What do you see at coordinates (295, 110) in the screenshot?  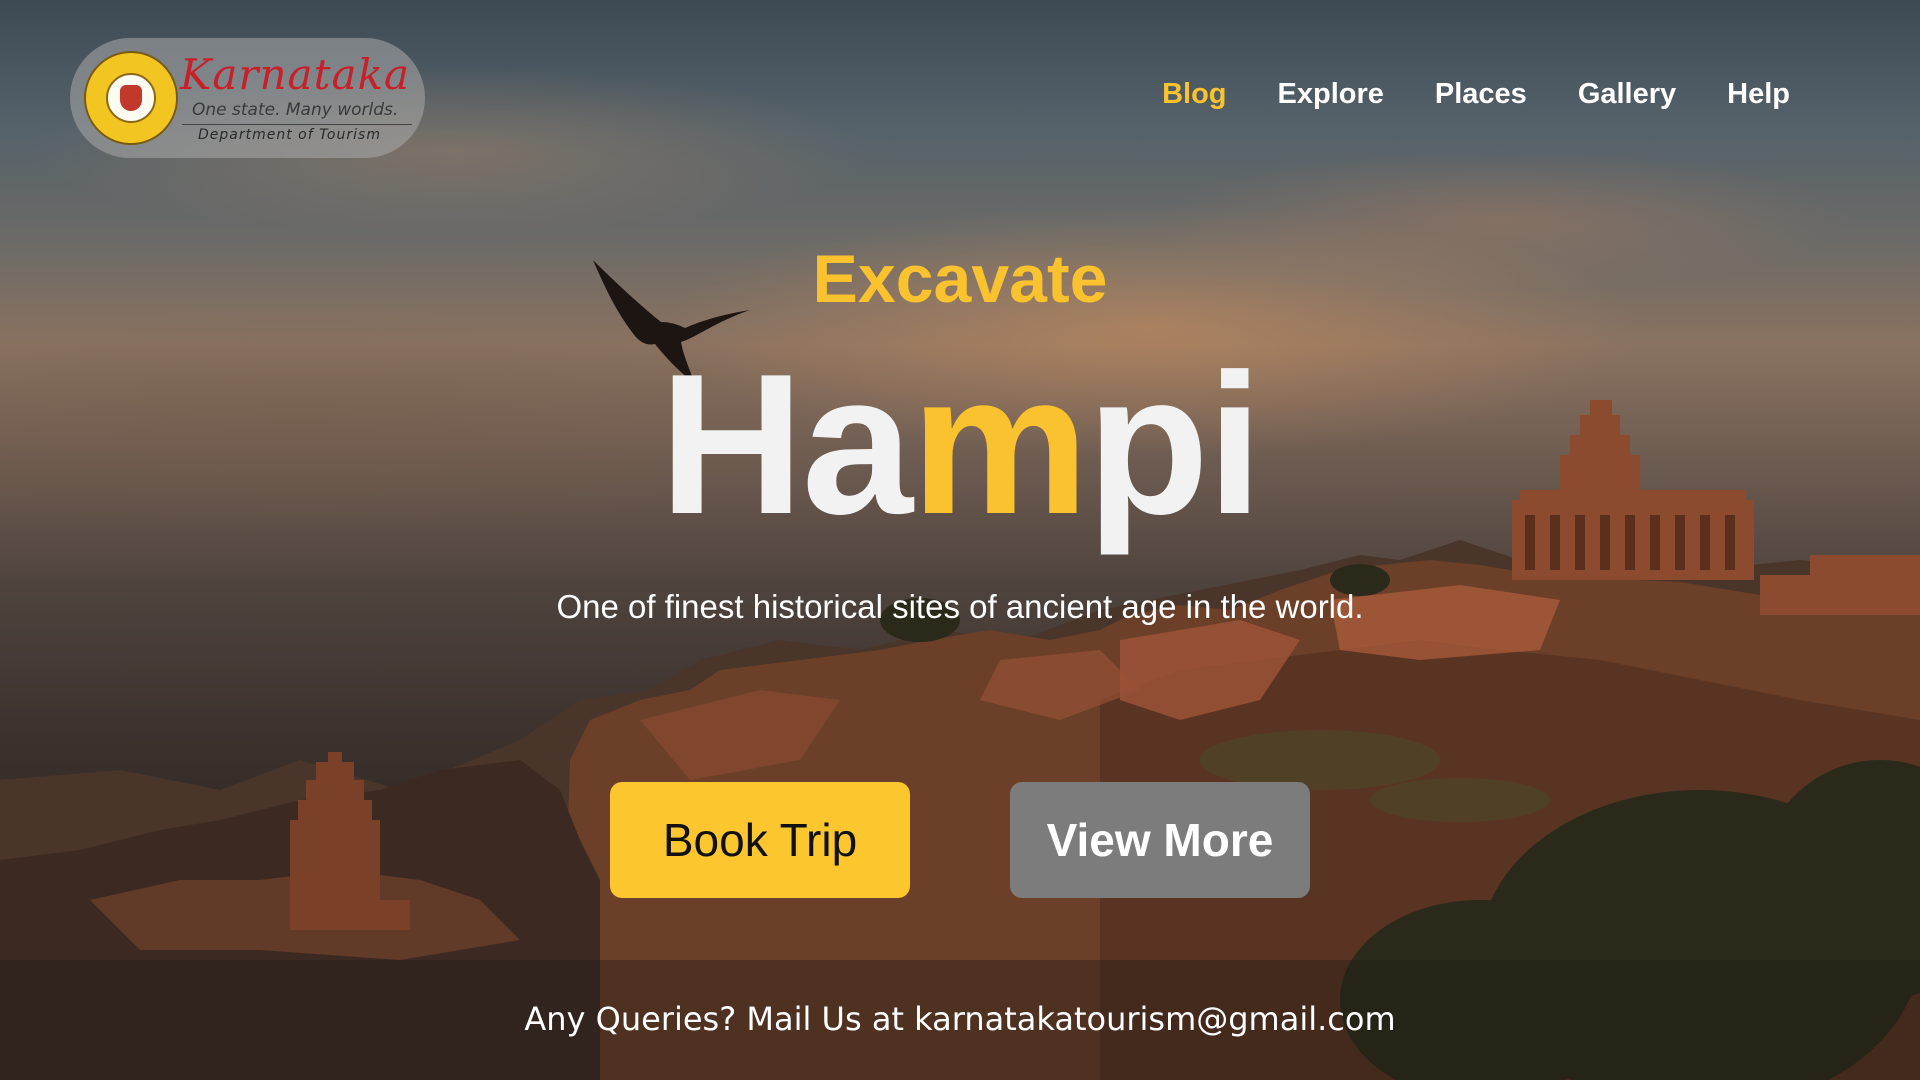 I see `logo-tagline: One state. Many worlds.` at bounding box center [295, 110].